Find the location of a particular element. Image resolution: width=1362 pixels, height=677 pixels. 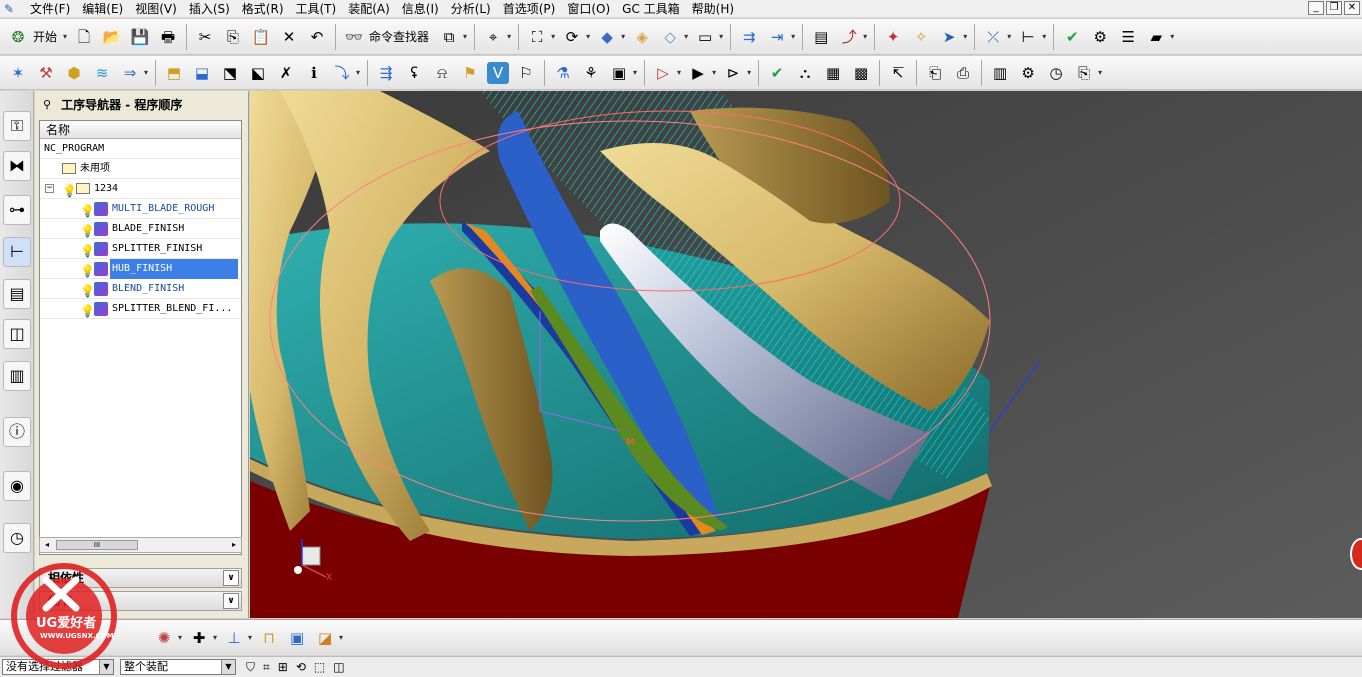

fit-view-icon: ⛶ is located at coordinates (537, 37).